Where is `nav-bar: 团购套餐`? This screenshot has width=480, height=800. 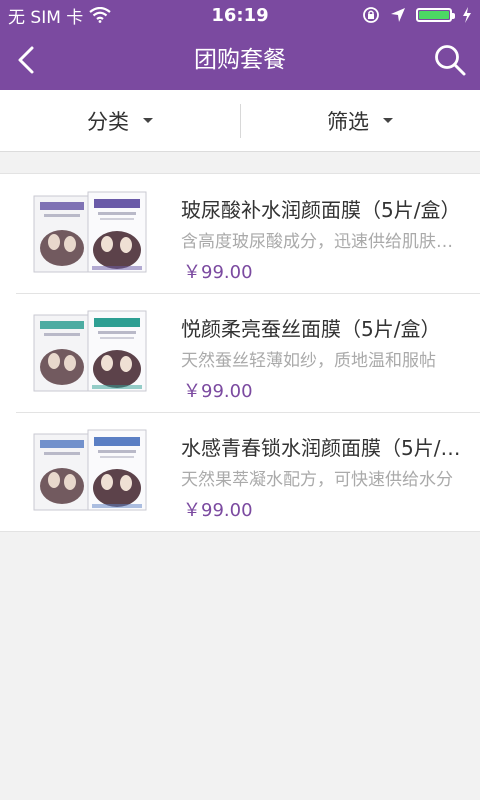
nav-bar: 团购套餐 is located at coordinates (240, 60).